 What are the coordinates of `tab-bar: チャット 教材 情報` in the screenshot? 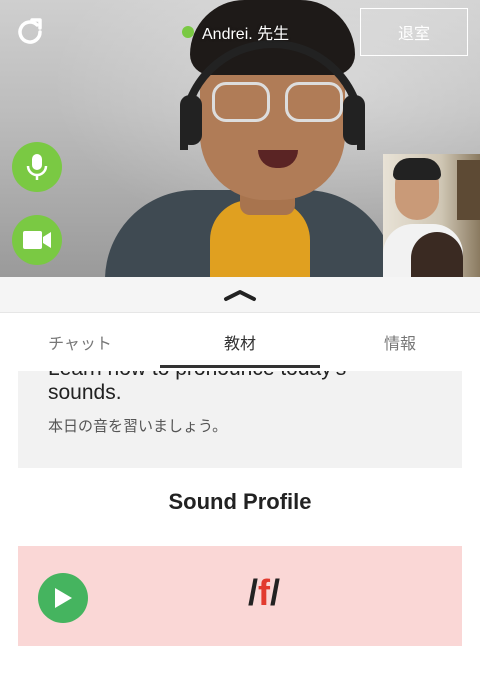 It's located at (240, 342).